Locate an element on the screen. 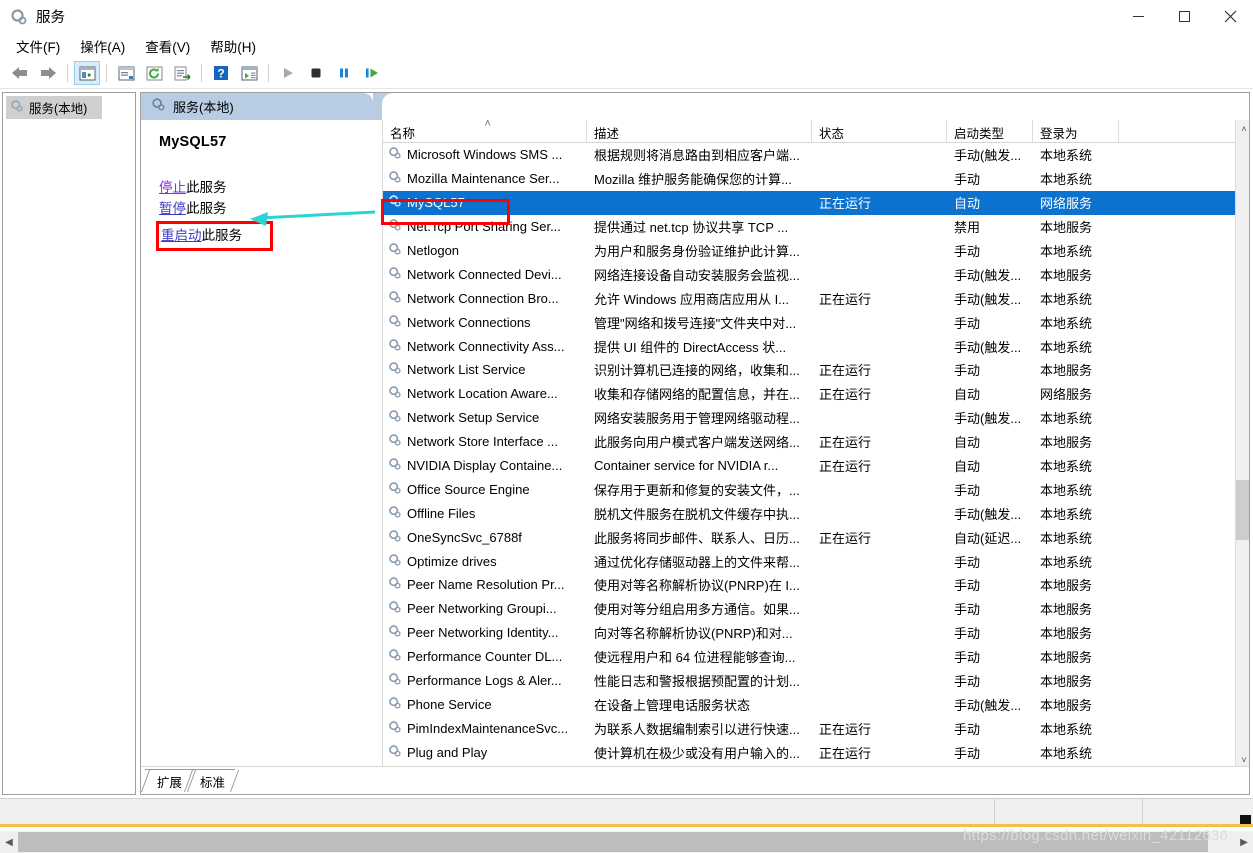  menu-file: 文件(F) is located at coordinates (38, 46).